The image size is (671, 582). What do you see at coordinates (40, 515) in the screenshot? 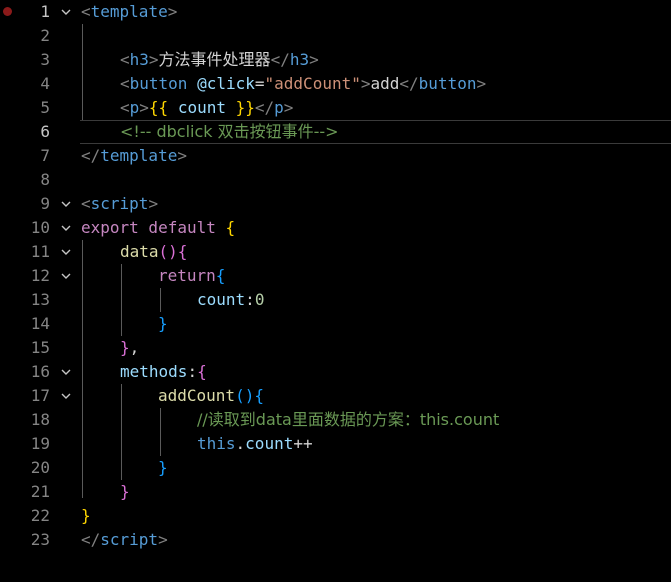
I see `line-number: 22` at bounding box center [40, 515].